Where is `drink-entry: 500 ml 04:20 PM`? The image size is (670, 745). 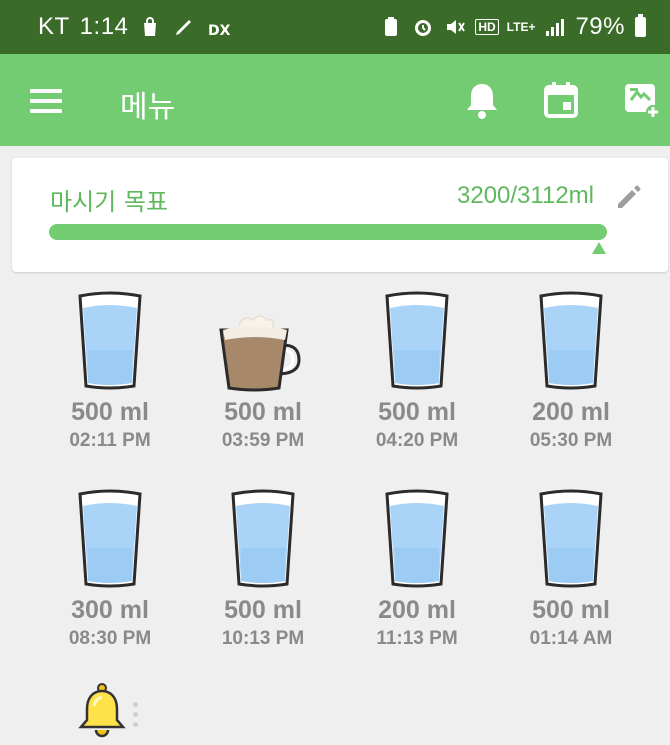 drink-entry: 500 ml 04:20 PM is located at coordinates (417, 367).